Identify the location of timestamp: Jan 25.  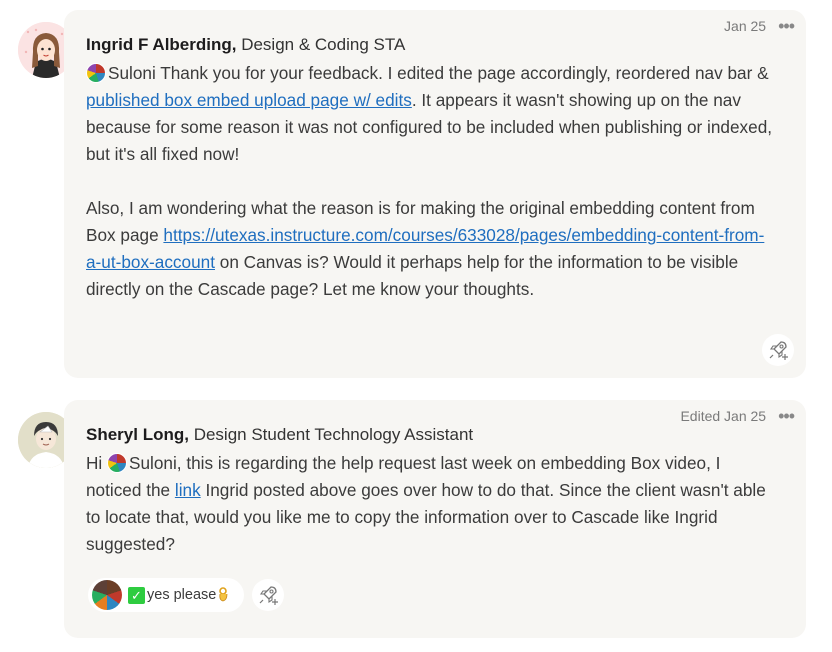
(745, 26).